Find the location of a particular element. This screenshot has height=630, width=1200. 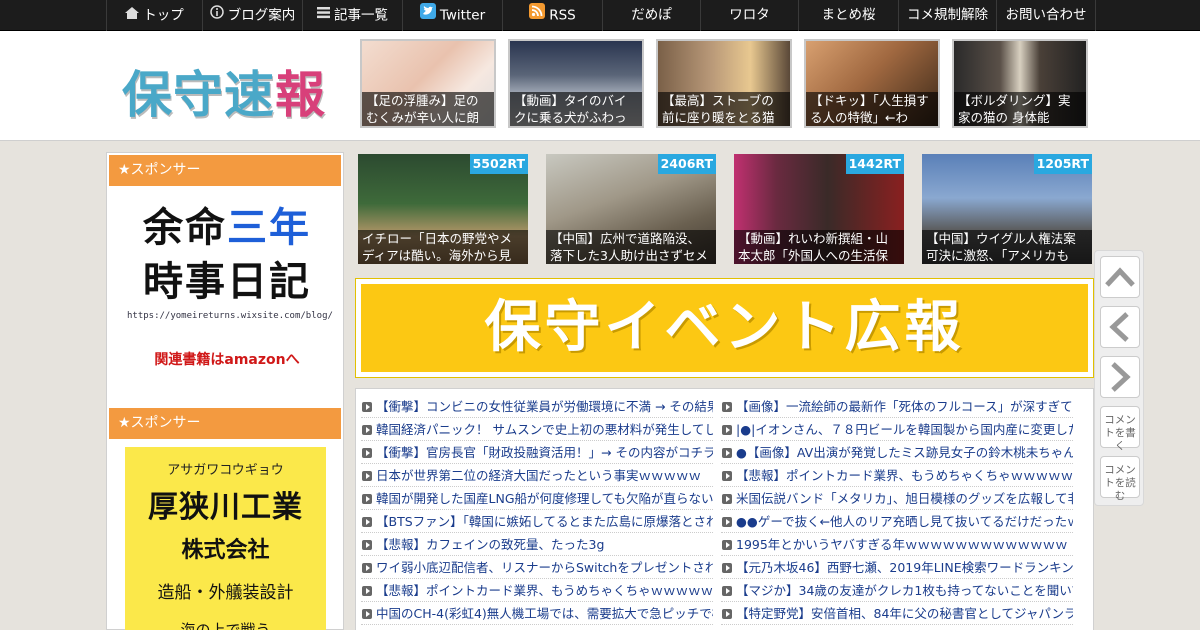

article-link: ワイ弱小底辺配信者、リスナーからSwitchをプレゼントされてしまう is located at coordinates (537, 567).